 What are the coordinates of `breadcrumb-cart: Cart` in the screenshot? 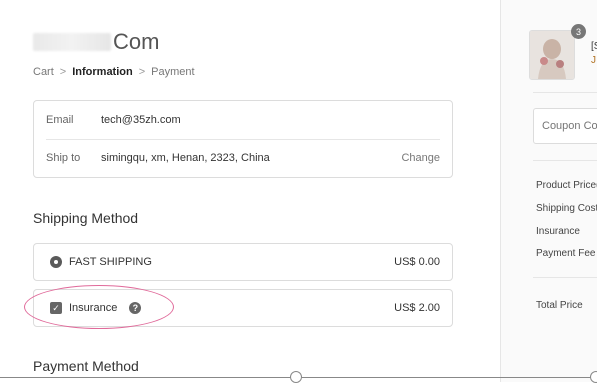 It's located at (43, 72).